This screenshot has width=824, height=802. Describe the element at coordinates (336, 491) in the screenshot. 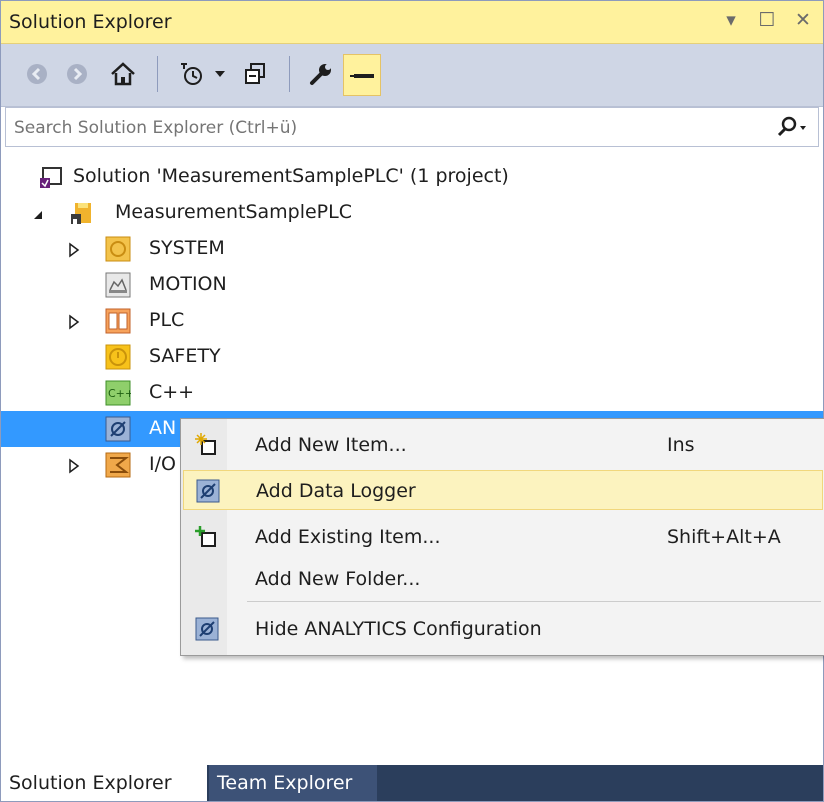

I see `menu-item-label: Add Data Logger` at that location.